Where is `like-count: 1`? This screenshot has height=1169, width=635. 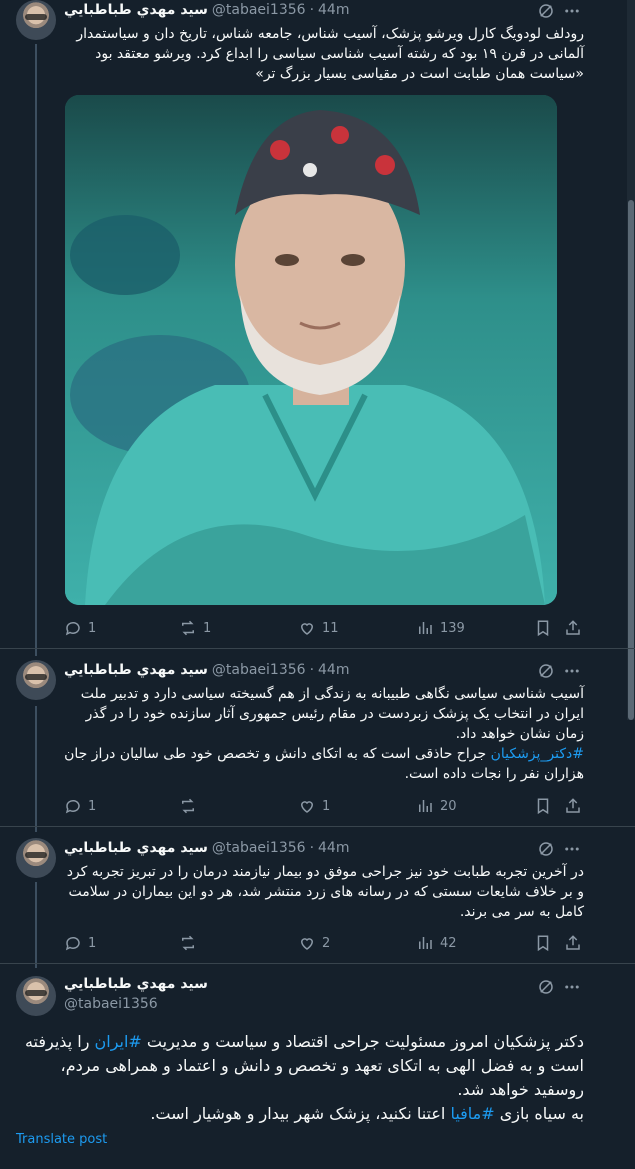
like-count: 1 is located at coordinates (326, 806).